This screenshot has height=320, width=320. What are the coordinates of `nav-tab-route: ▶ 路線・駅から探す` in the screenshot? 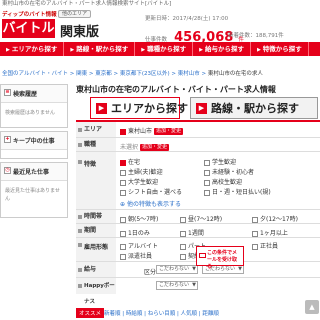 It's located at (100, 49).